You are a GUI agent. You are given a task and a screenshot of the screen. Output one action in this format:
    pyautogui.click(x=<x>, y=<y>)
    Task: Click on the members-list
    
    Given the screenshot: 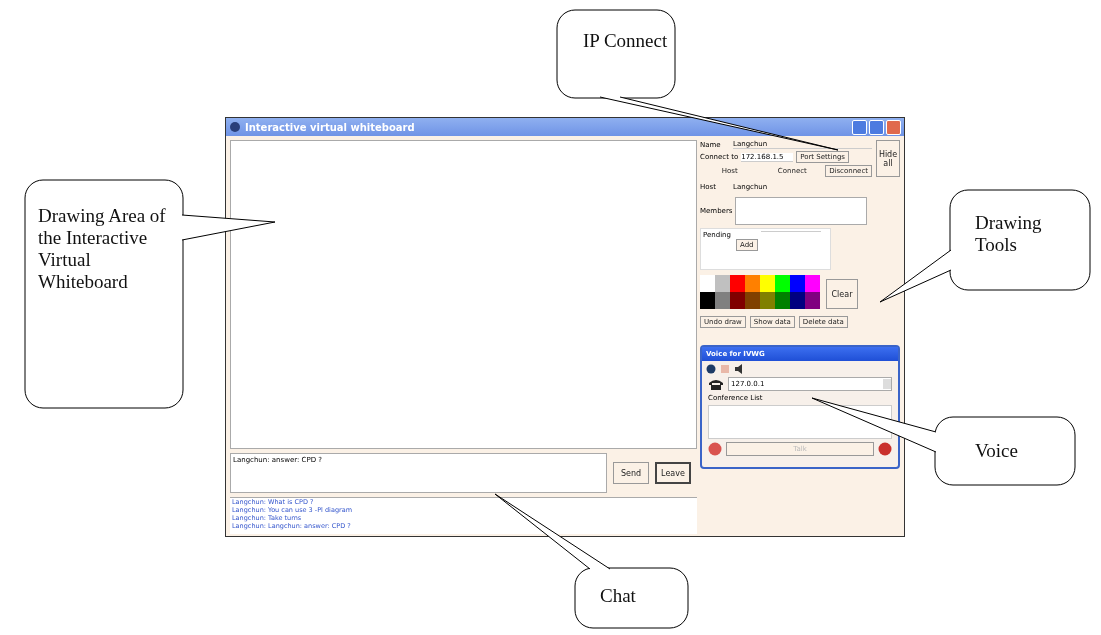 What is the action you would take?
    pyautogui.click(x=801, y=211)
    